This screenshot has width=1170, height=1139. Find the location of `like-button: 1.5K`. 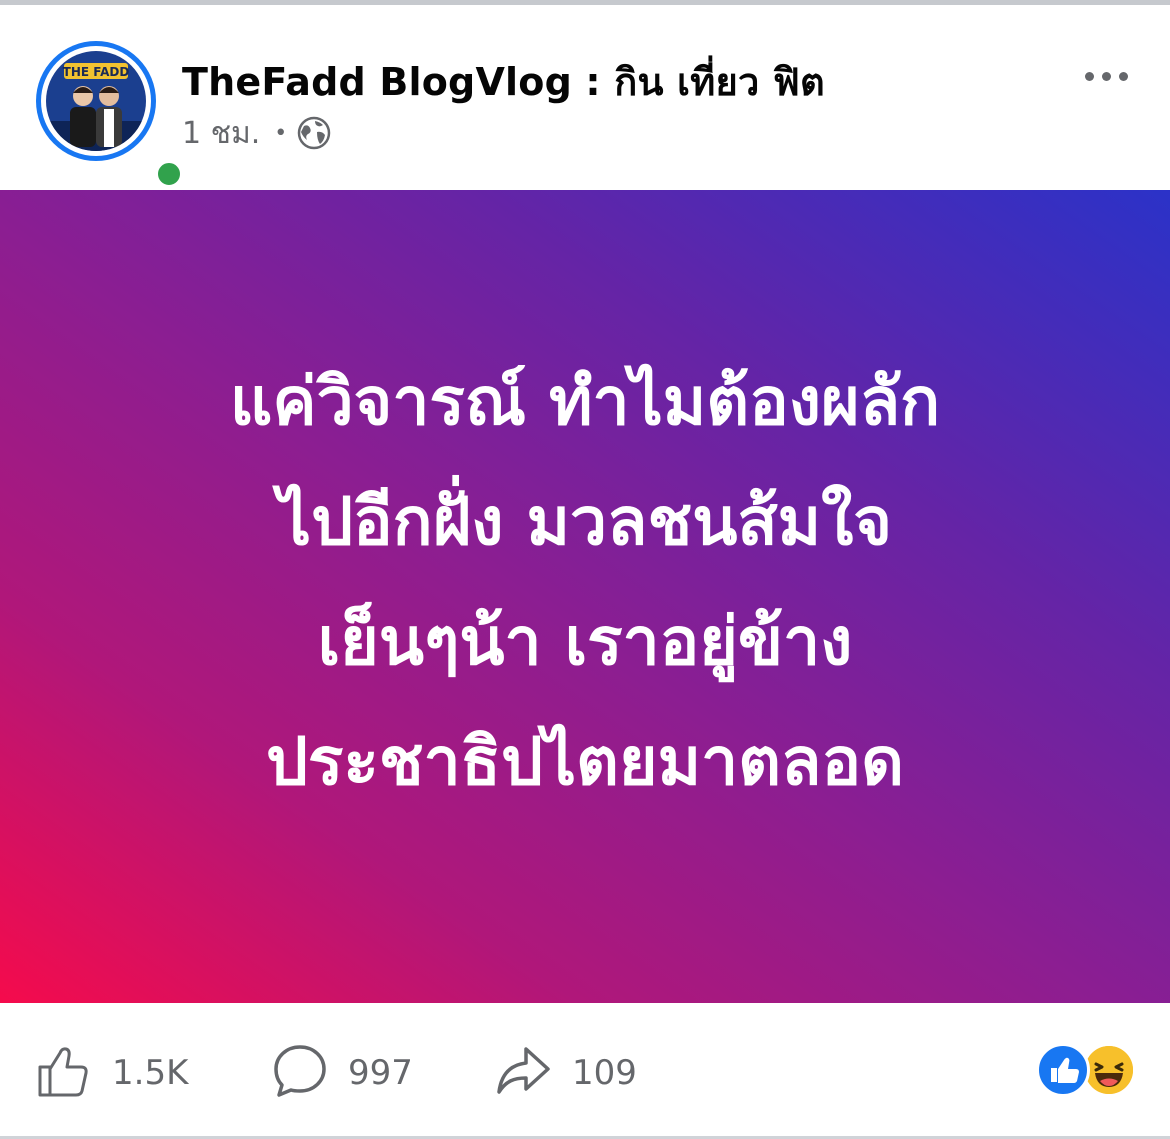

like-button: 1.5K is located at coordinates (111, 1073).